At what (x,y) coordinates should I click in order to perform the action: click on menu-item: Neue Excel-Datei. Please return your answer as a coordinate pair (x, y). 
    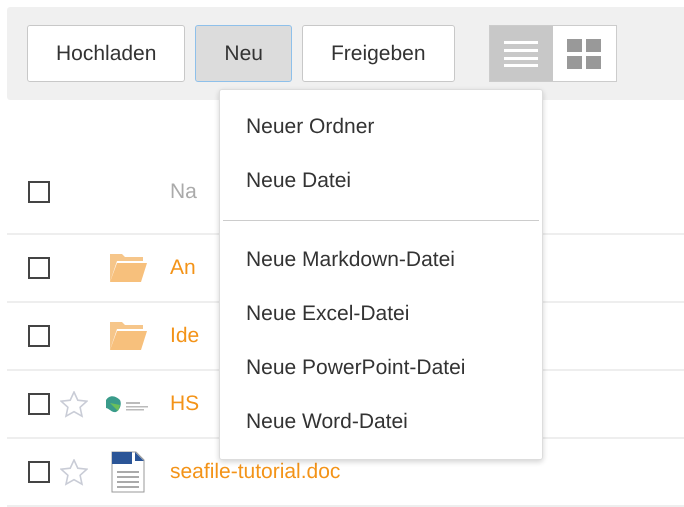
    Looking at the image, I should click on (381, 314).